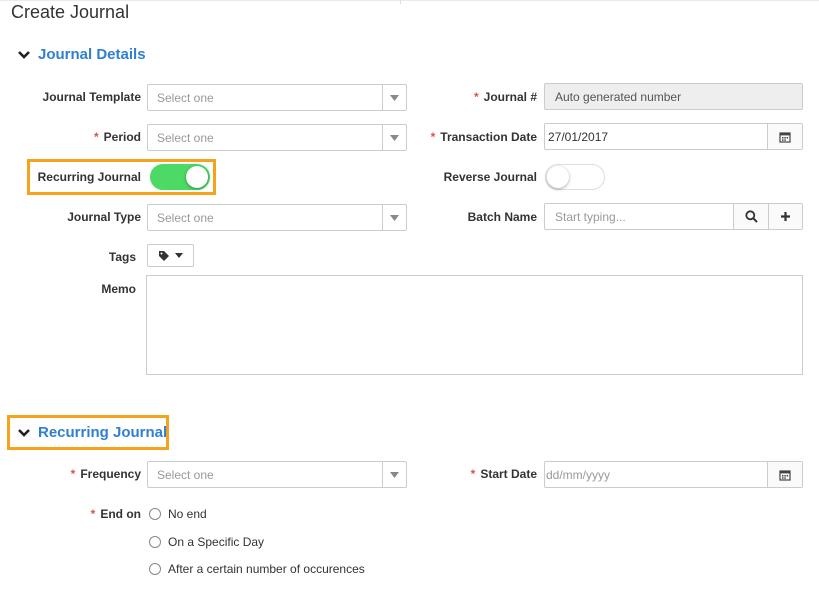 The image size is (819, 593). I want to click on frequency-label-text: Frequency, so click(110, 474).